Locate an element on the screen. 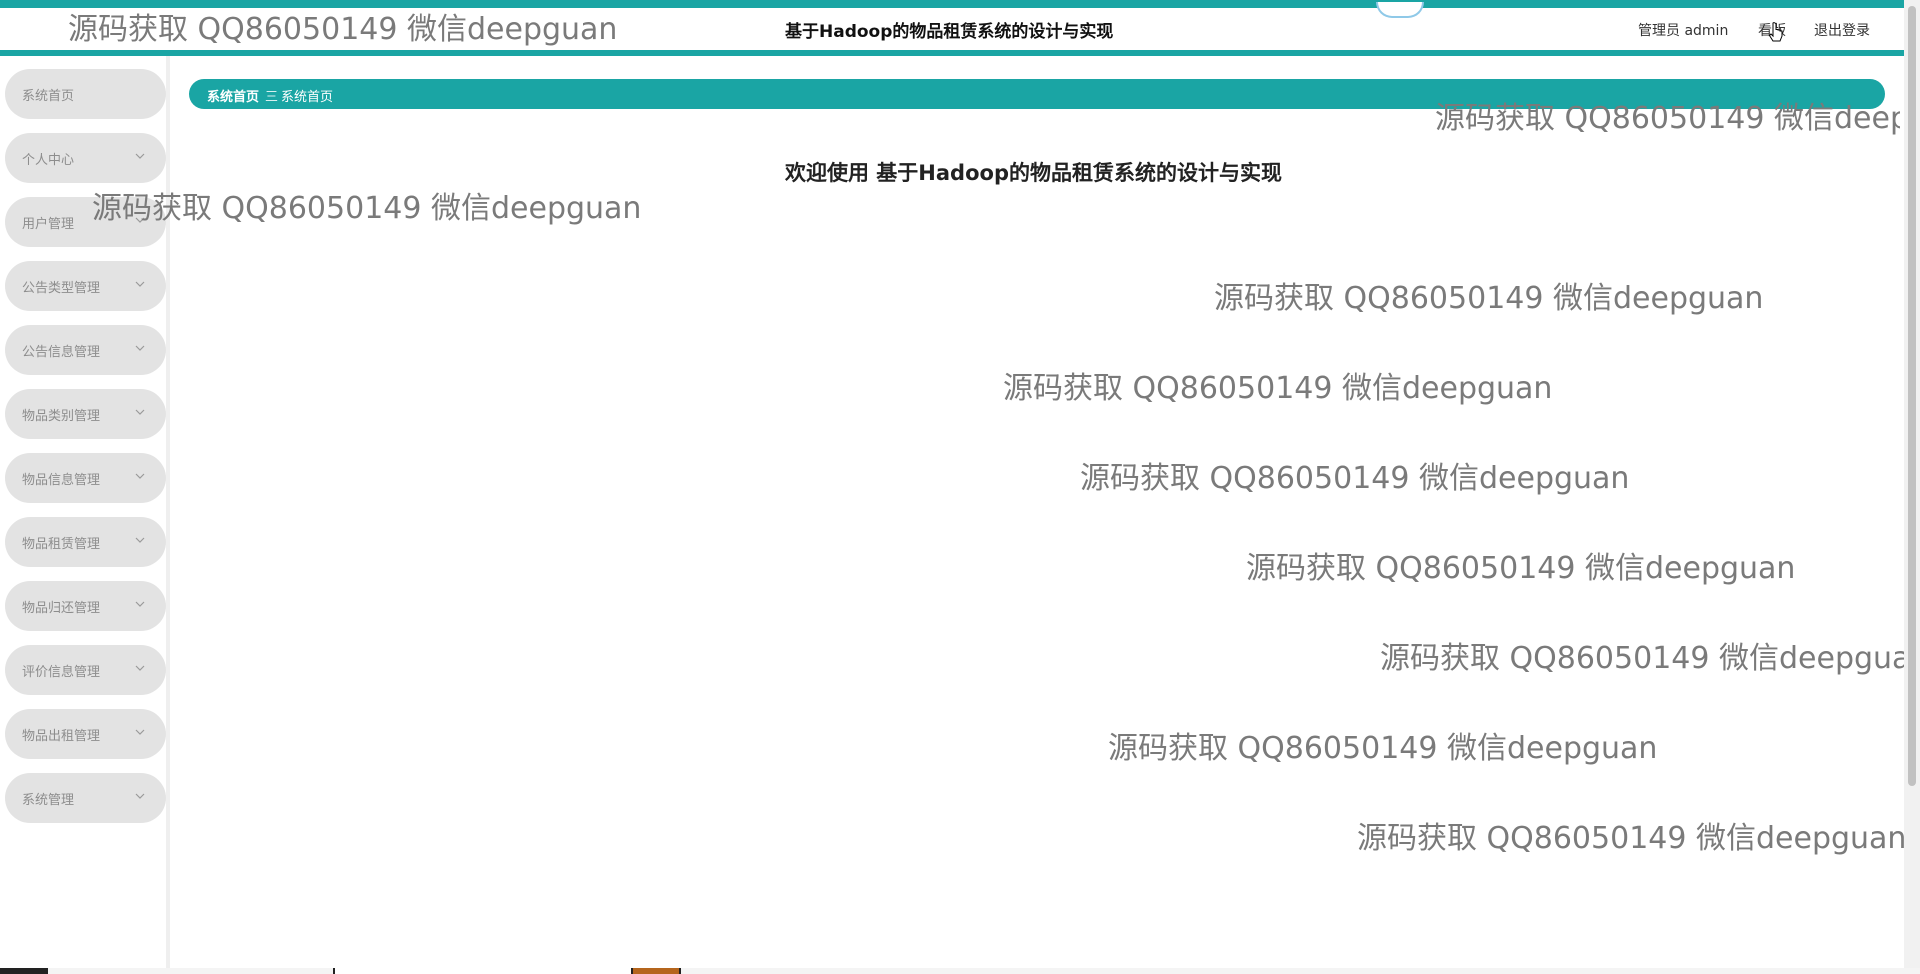 Image resolution: width=1920 pixels, height=974 pixels. top-header: 基于Hadoop的物品租赁系统的设计与实现 管理员 admin 看版 退出登录 is located at coordinates (952, 28).